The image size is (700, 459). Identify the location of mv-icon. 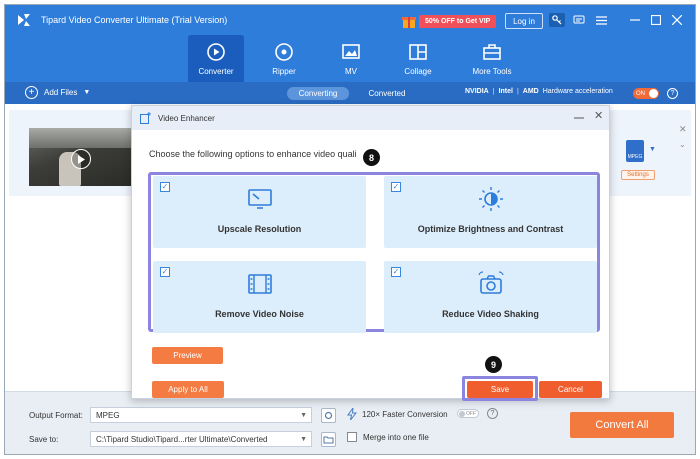
(351, 51).